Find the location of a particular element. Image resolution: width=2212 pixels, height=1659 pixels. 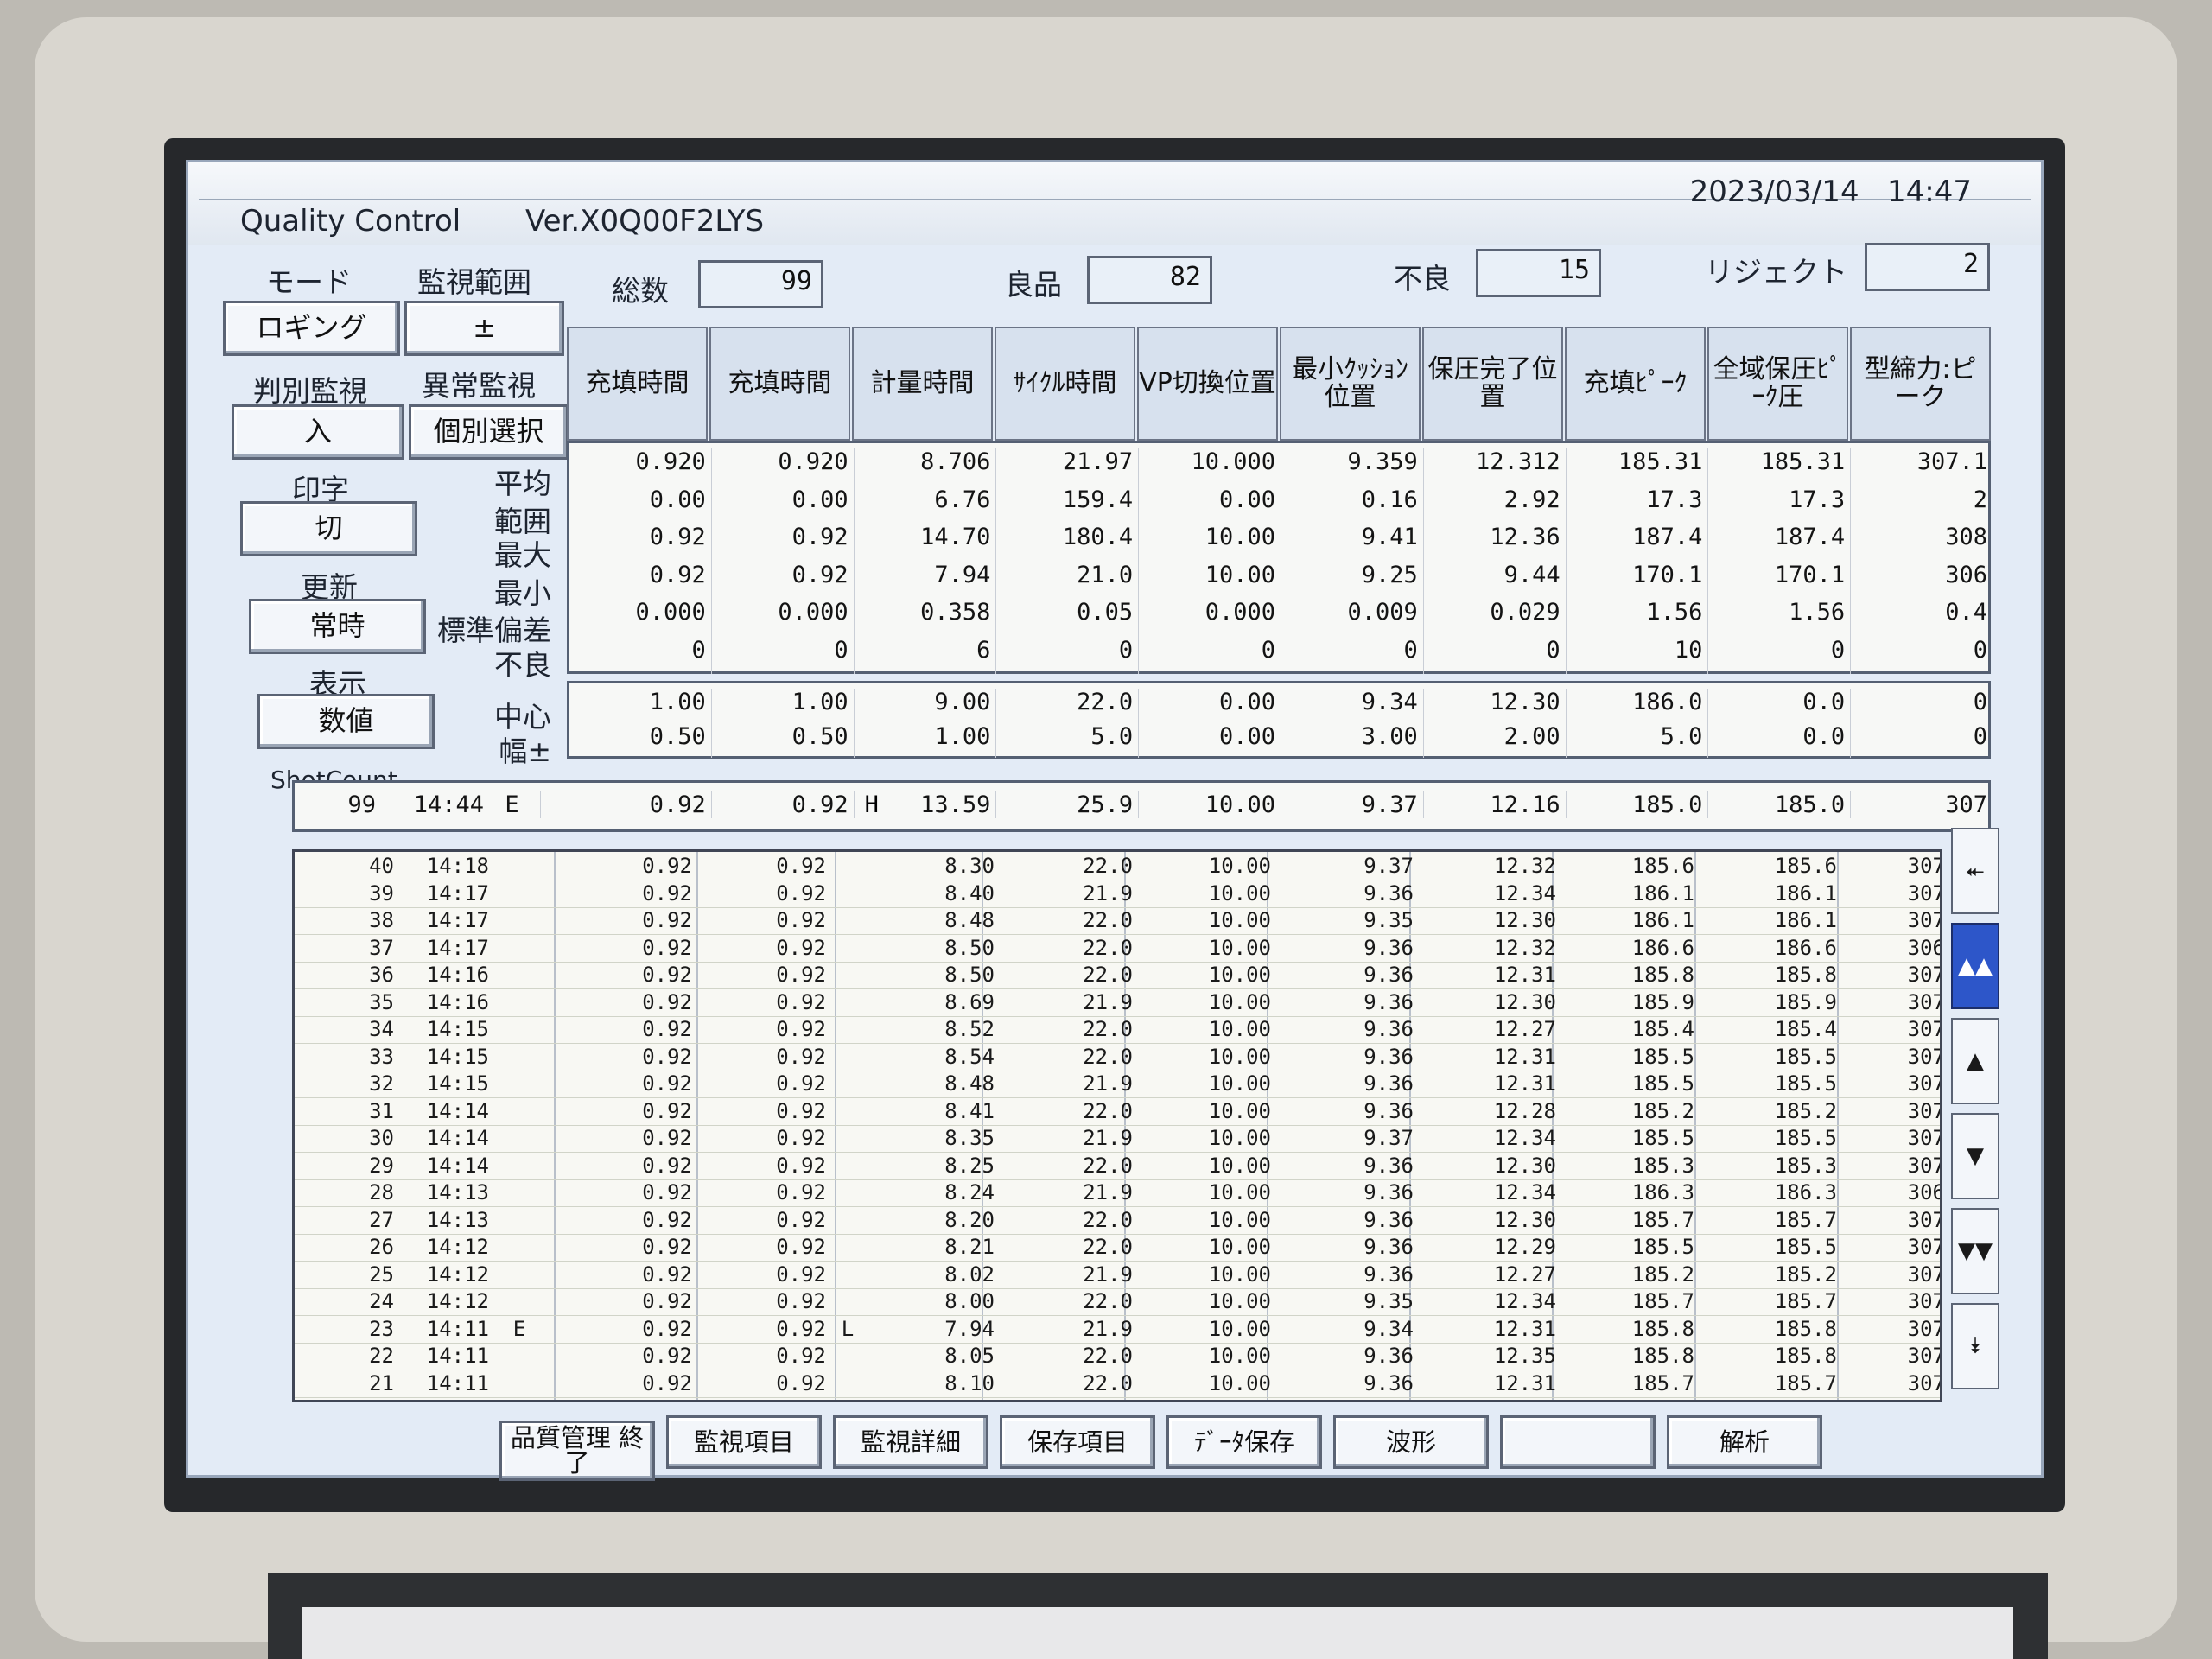

stats-cell: 0.920 is located at coordinates (783, 467).